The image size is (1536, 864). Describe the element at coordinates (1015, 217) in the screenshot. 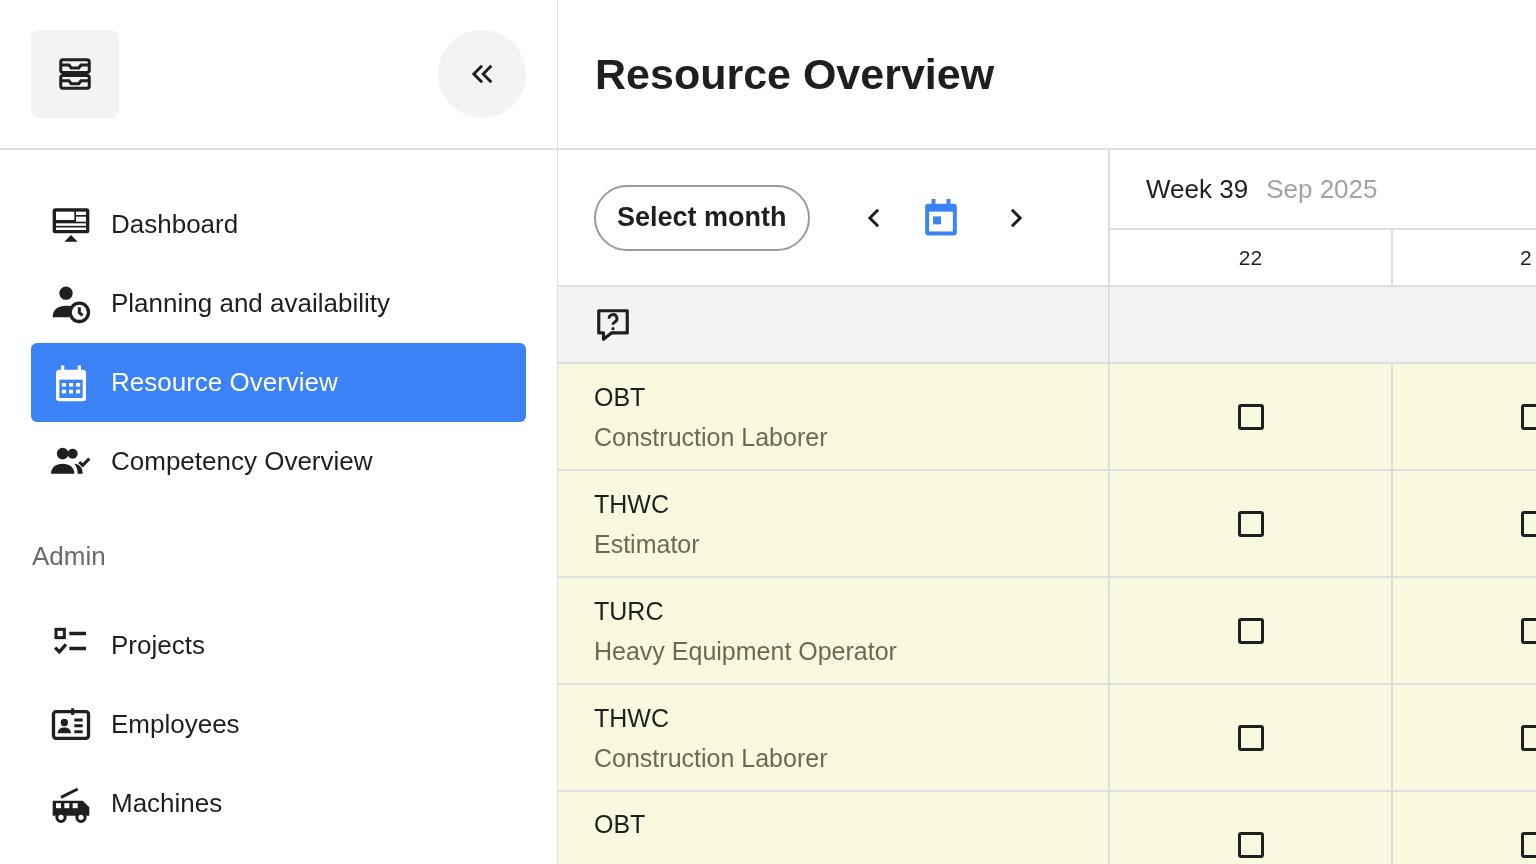

I see `chevron-right-icon` at that location.